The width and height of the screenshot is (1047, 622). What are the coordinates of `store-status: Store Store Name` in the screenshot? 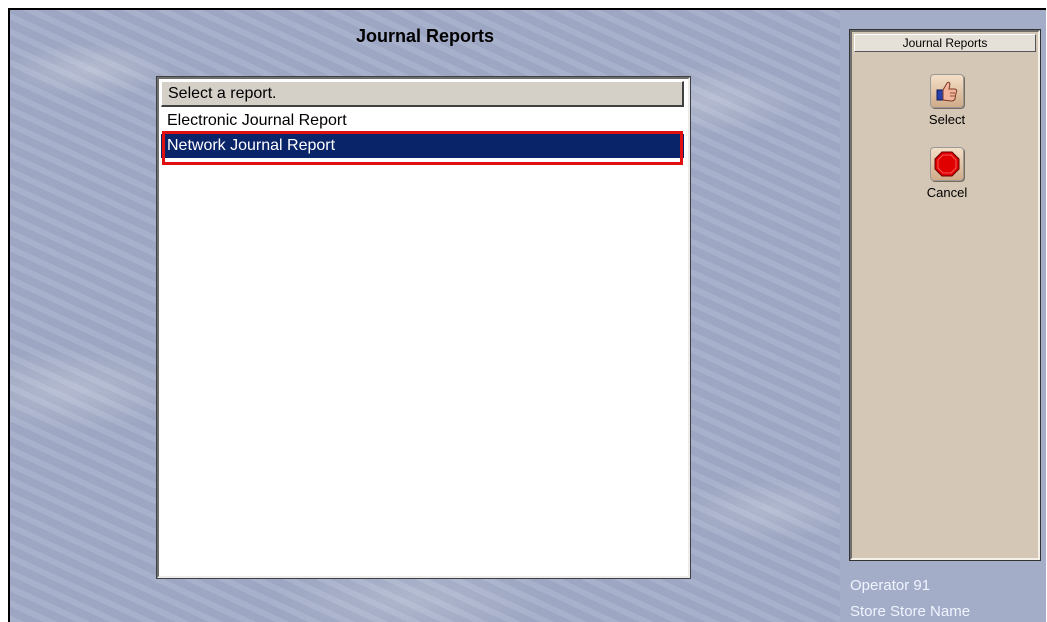 It's located at (910, 611).